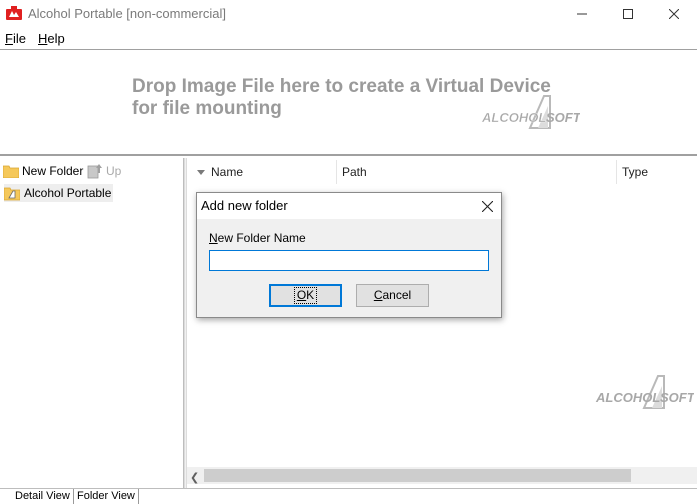 The width and height of the screenshot is (697, 504). What do you see at coordinates (12, 194) in the screenshot?
I see `alcohol-folder-icon` at bounding box center [12, 194].